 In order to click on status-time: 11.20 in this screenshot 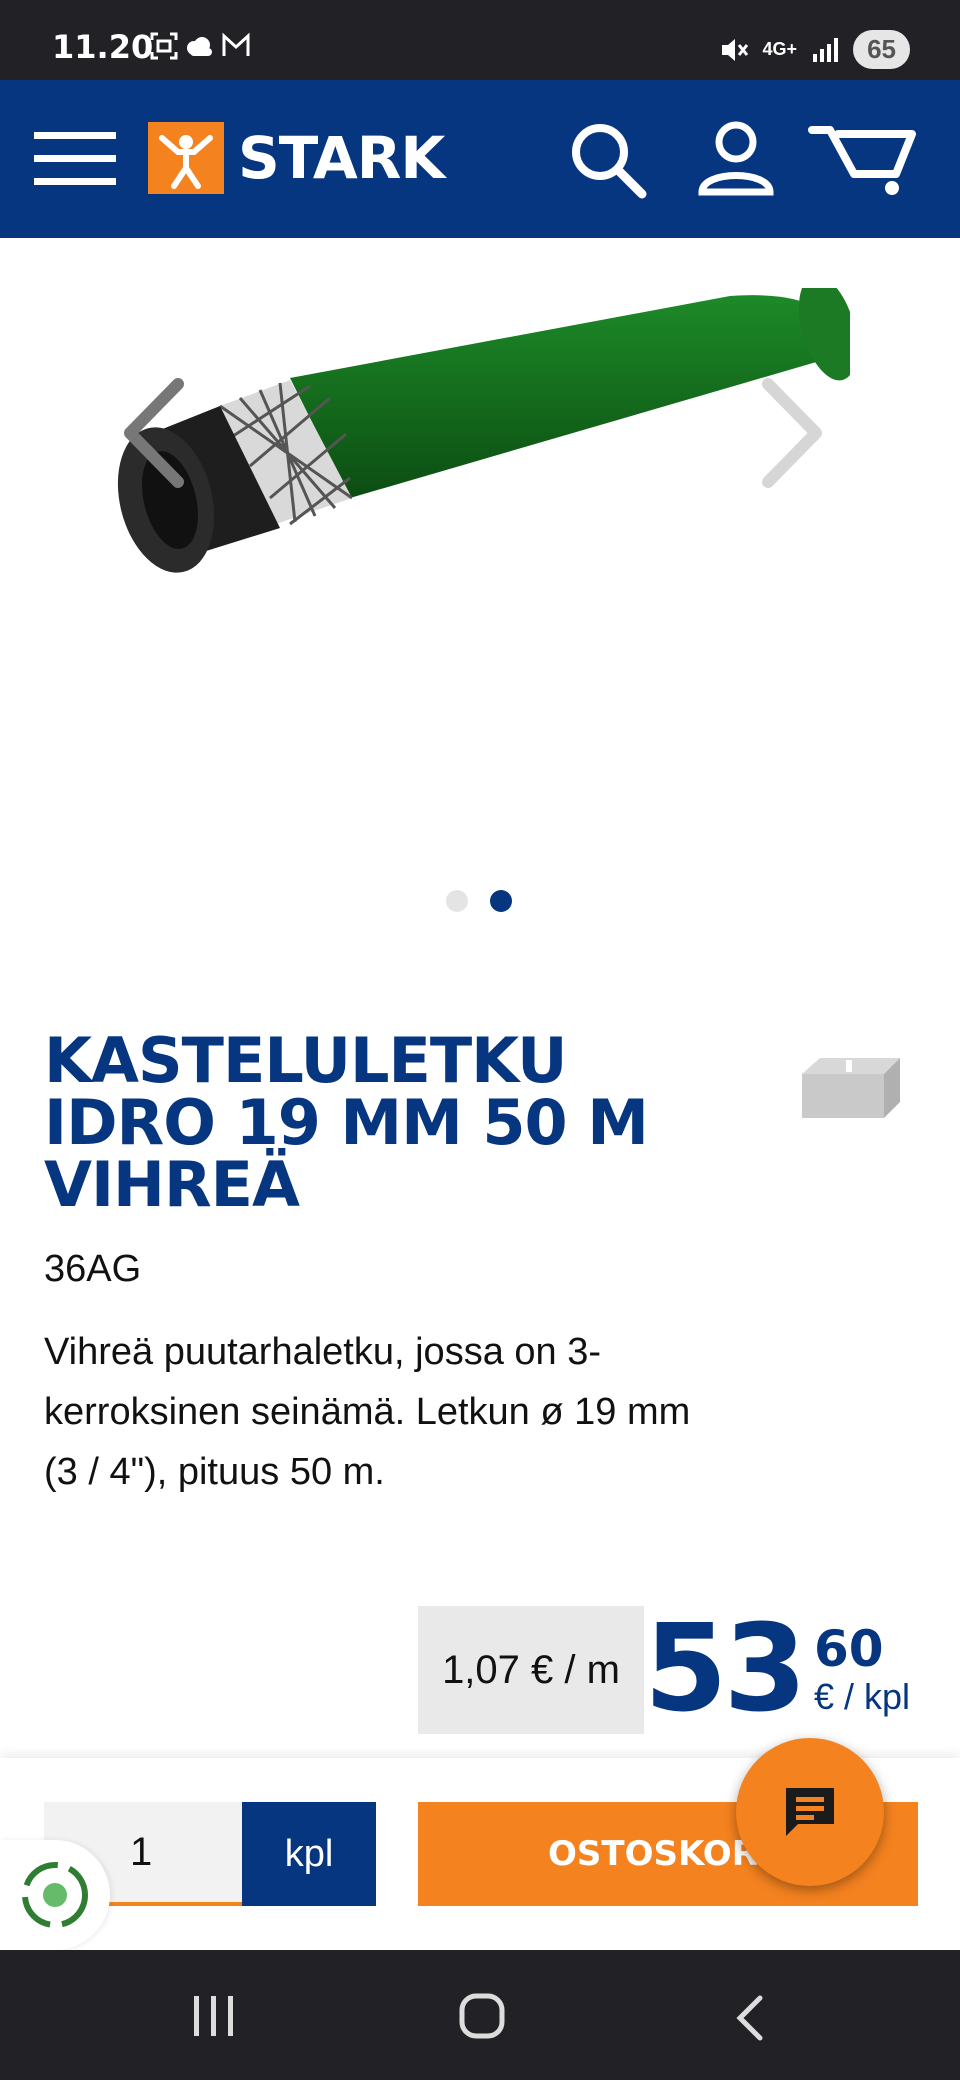, I will do `click(103, 47)`.